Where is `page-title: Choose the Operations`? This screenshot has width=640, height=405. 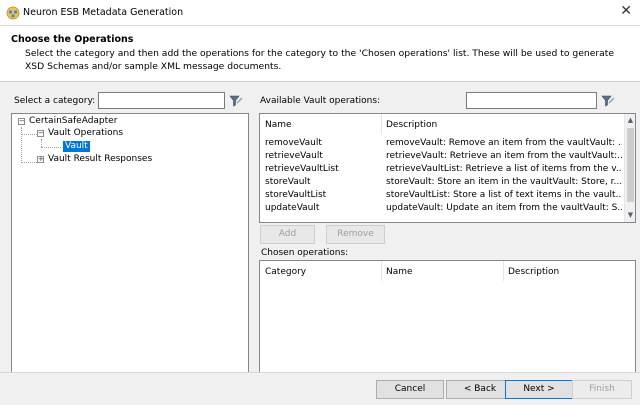
page-title: Choose the Operations is located at coordinates (72, 39).